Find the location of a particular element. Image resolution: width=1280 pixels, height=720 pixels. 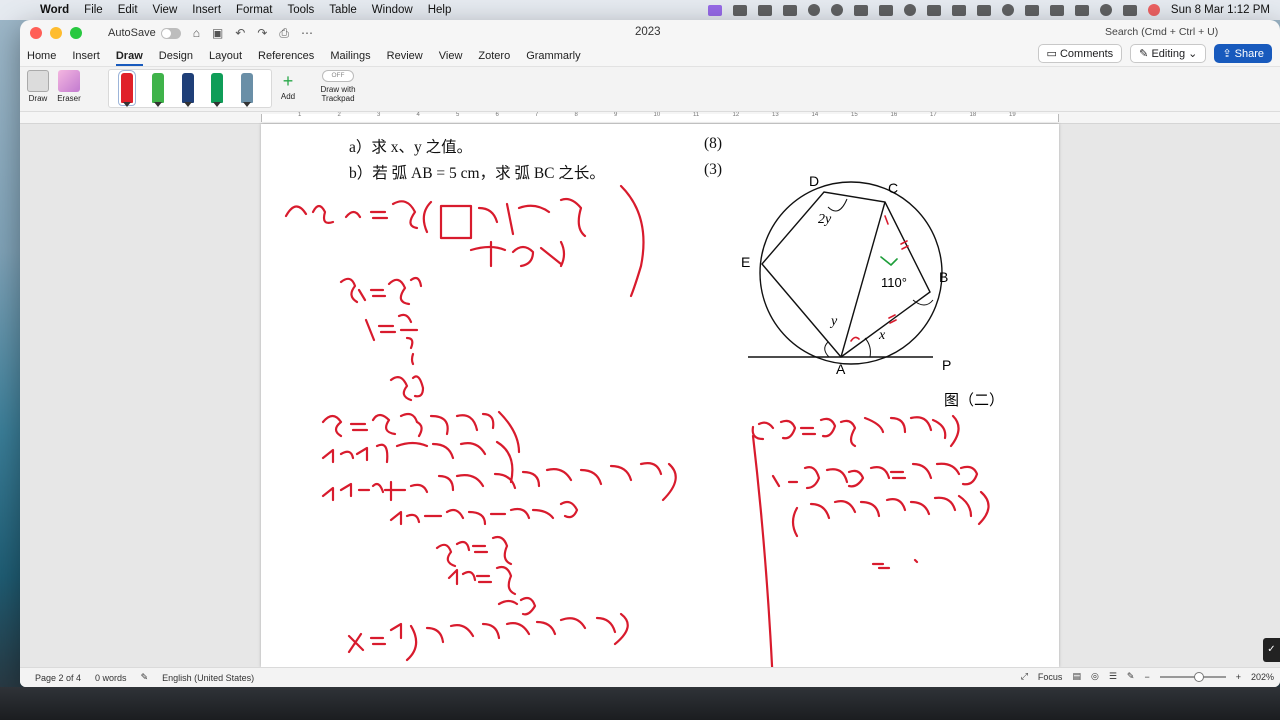

minimize-window-button is located at coordinates (56, 33).